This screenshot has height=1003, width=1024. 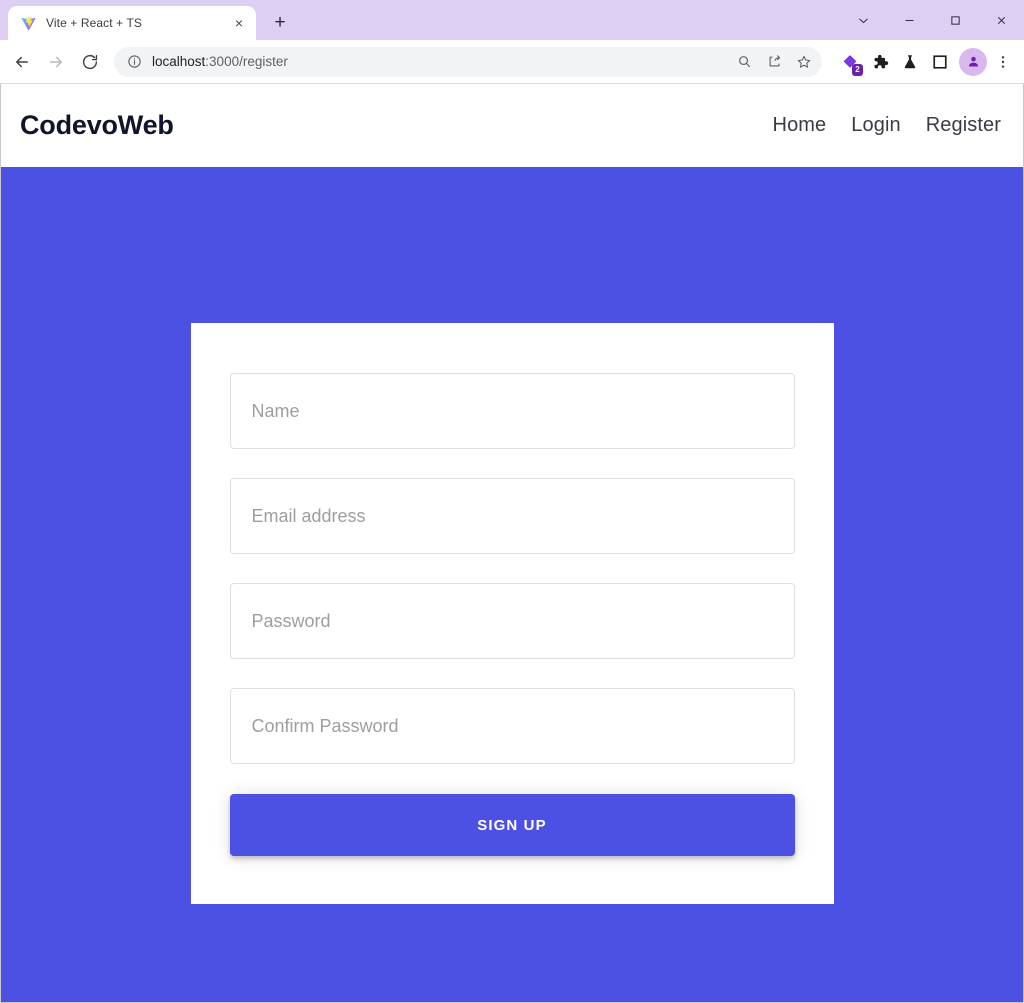 What do you see at coordinates (134, 62) in the screenshot?
I see `info-circle-icon` at bounding box center [134, 62].